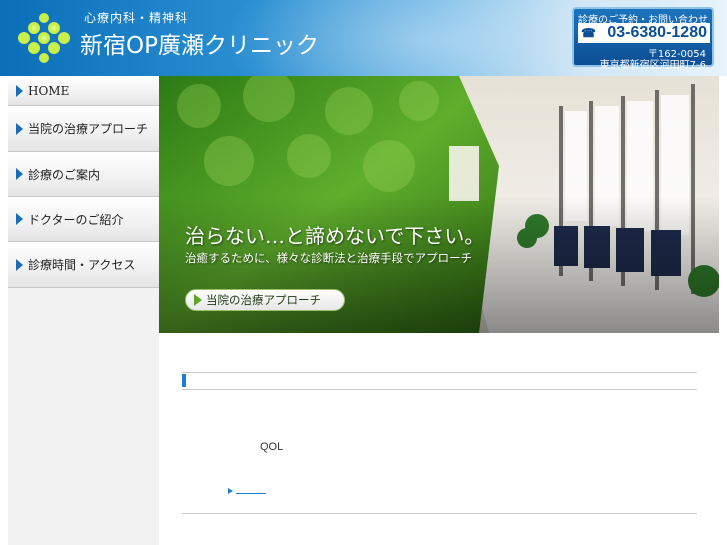 Image resolution: width=727 pixels, height=545 pixels. I want to click on sidebar-item-label: ドクターのご紹介, so click(76, 219).